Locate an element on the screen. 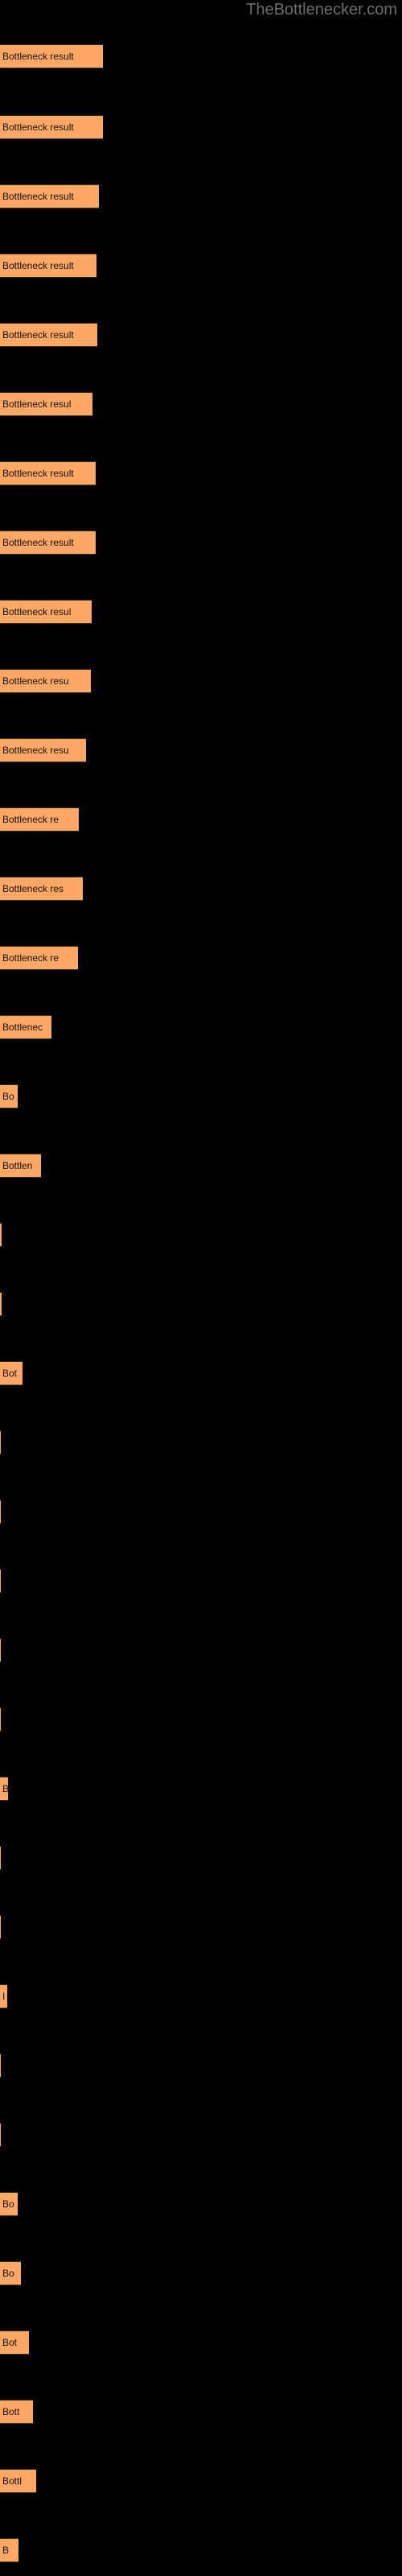  bar-label: Bottlen is located at coordinates (17, 1165).